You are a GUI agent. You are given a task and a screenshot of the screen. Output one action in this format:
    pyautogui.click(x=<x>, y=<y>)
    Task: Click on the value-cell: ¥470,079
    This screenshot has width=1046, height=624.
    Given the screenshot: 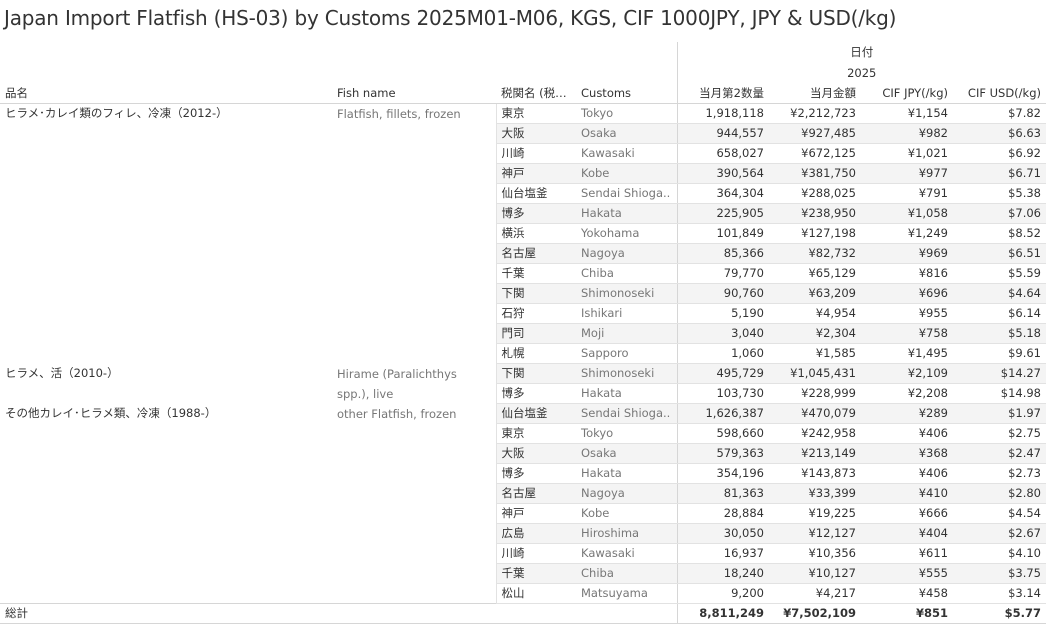 What is the action you would take?
    pyautogui.click(x=815, y=413)
    